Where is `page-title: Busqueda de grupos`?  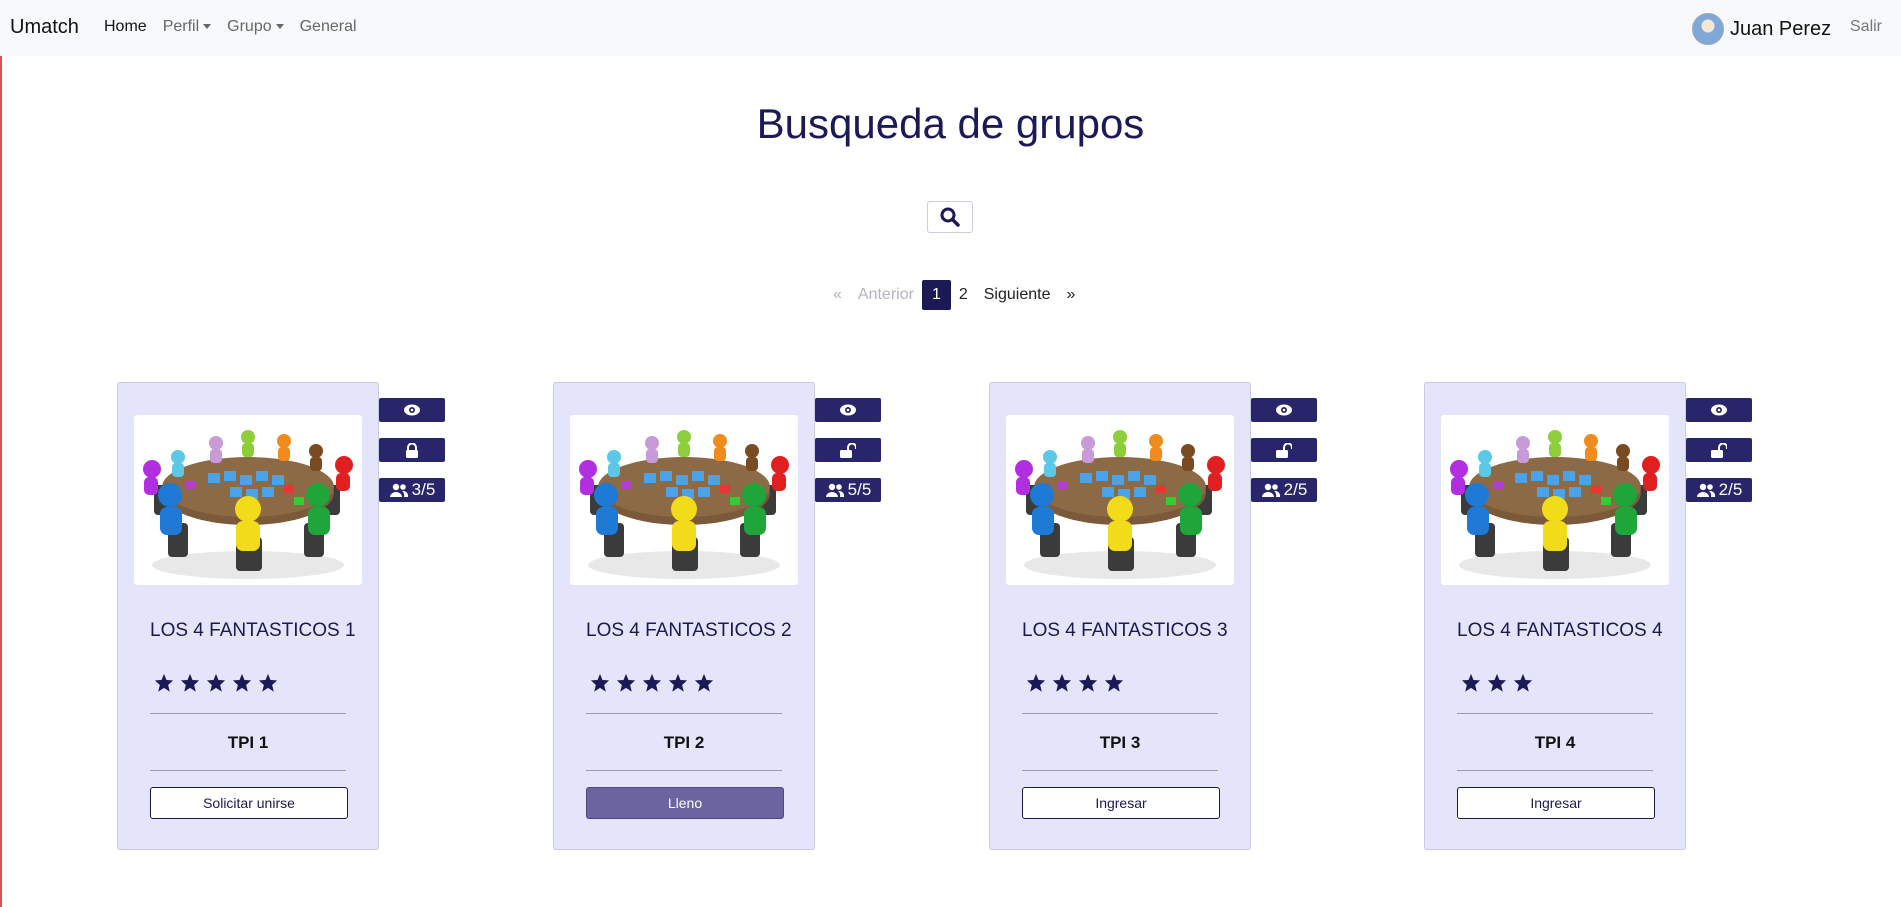 page-title: Busqueda de grupos is located at coordinates (950, 123).